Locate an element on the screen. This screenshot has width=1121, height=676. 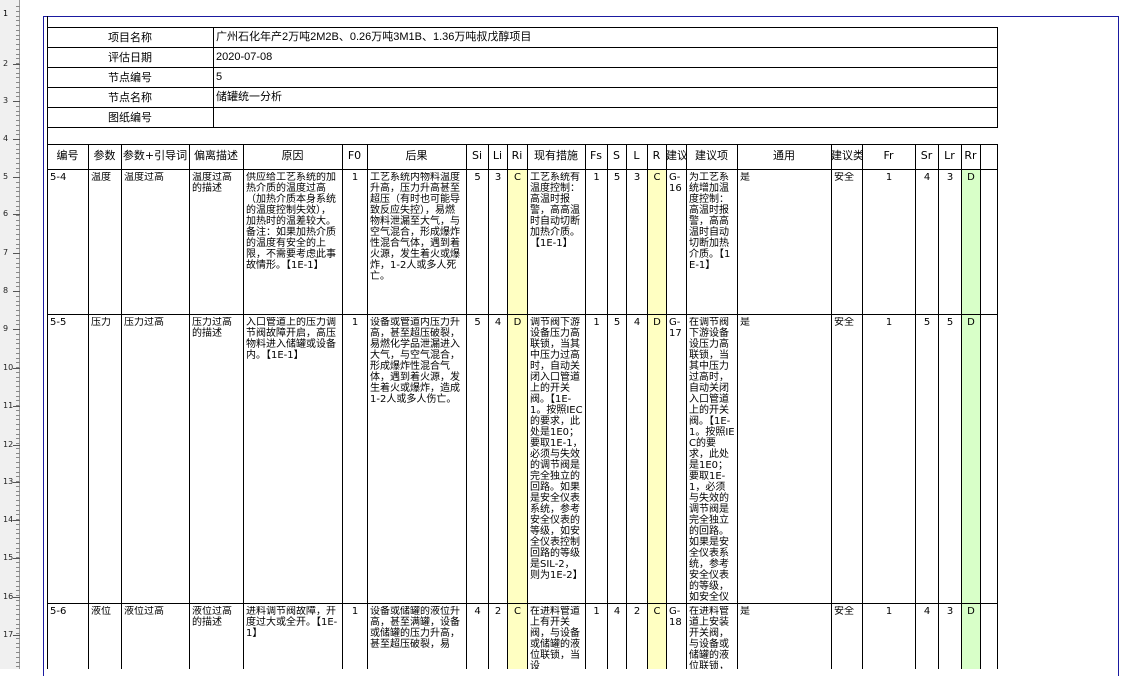
cell-rec-id: G-16 is located at coordinates (676, 242).